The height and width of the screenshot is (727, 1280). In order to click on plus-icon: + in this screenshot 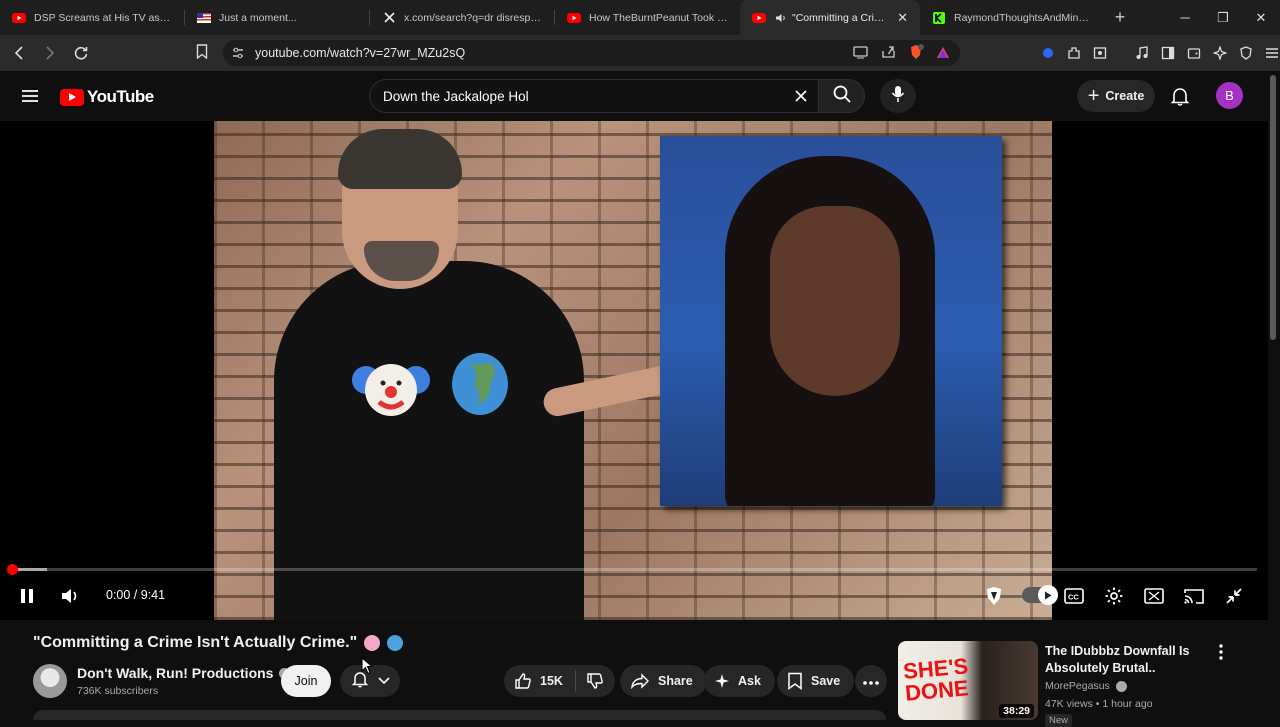, I will do `click(1093, 95)`.